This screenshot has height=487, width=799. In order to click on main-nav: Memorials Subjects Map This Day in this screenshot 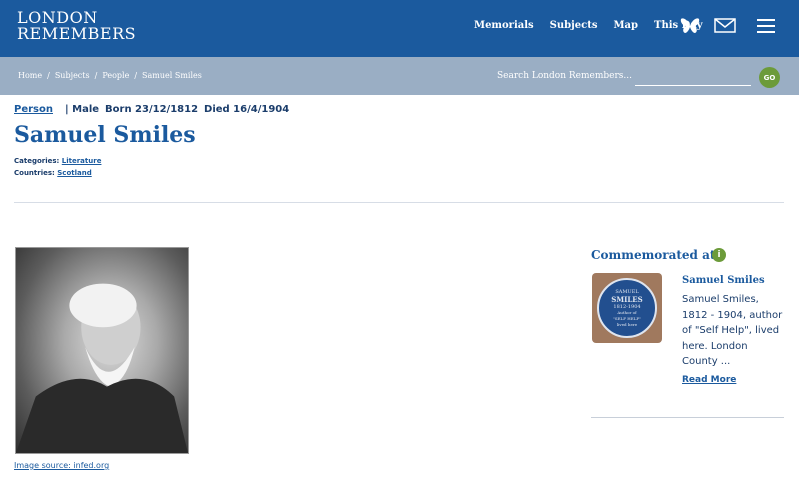, I will do `click(588, 25)`.